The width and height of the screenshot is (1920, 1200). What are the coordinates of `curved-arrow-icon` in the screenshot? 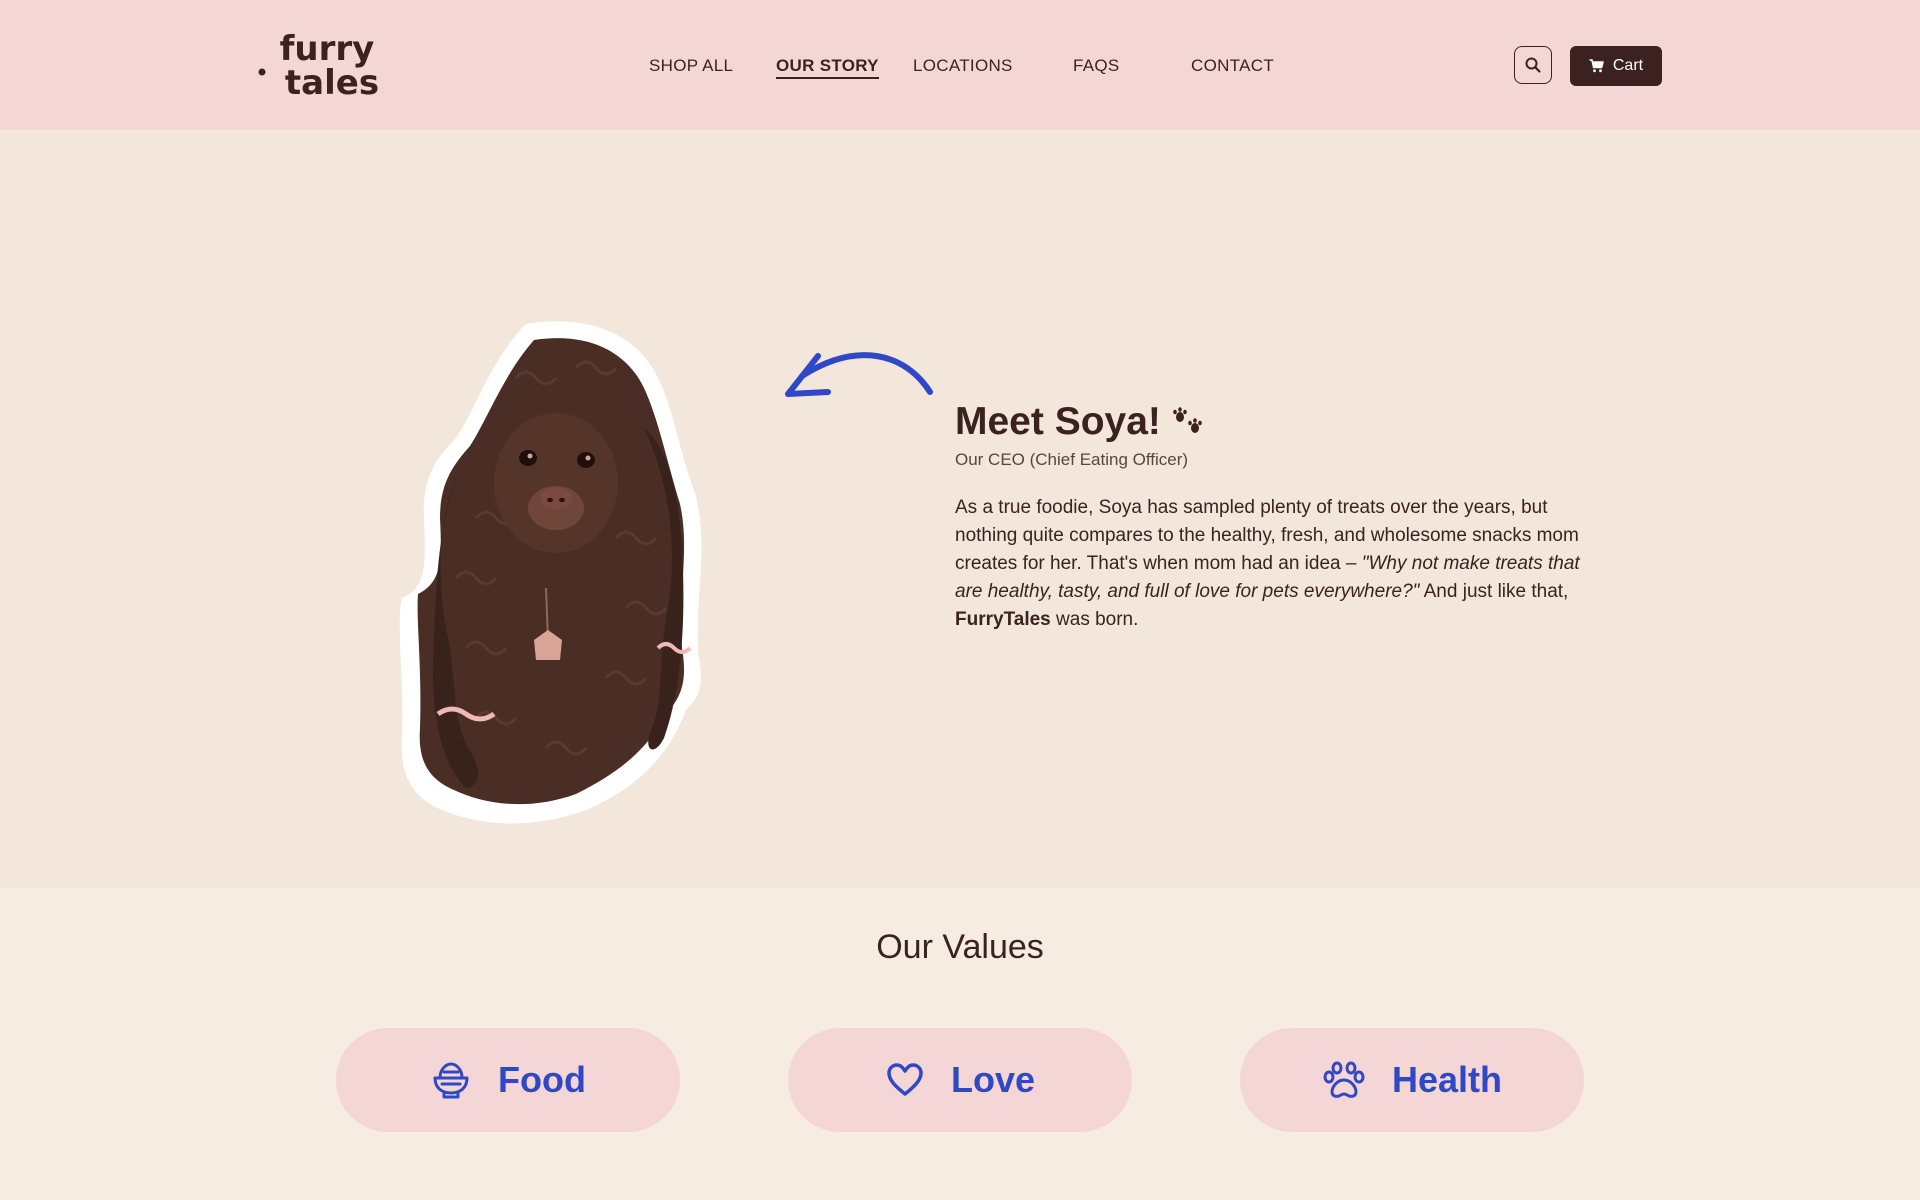 It's located at (859, 374).